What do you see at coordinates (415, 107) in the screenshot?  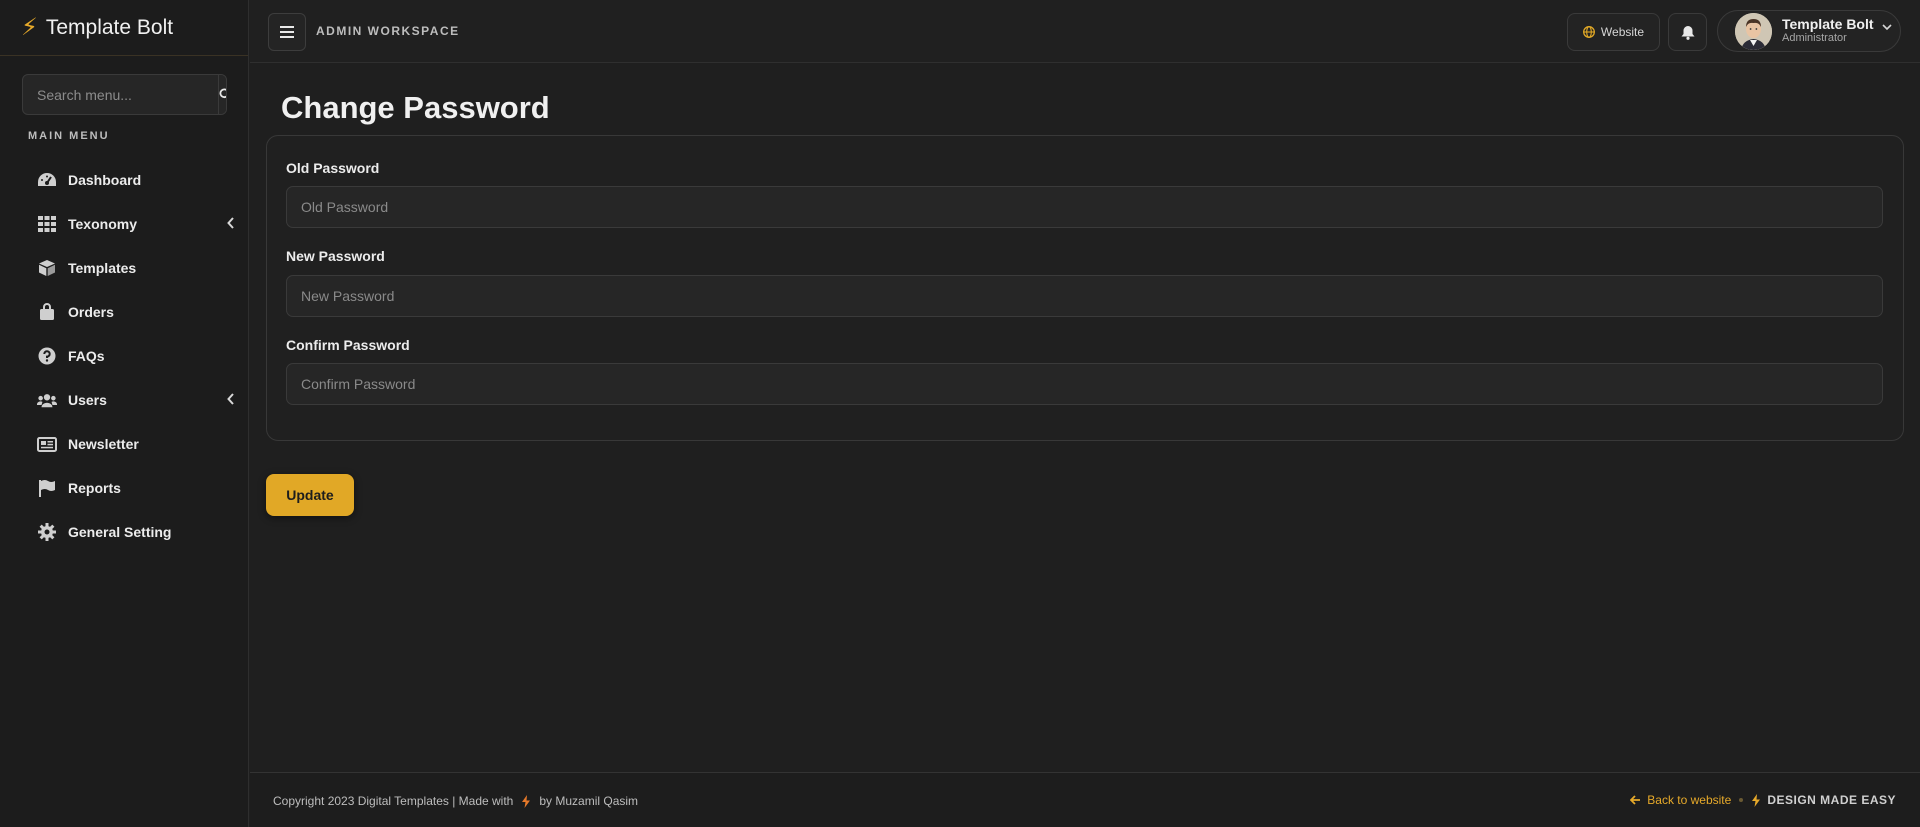 I see `page-title: Change Password` at bounding box center [415, 107].